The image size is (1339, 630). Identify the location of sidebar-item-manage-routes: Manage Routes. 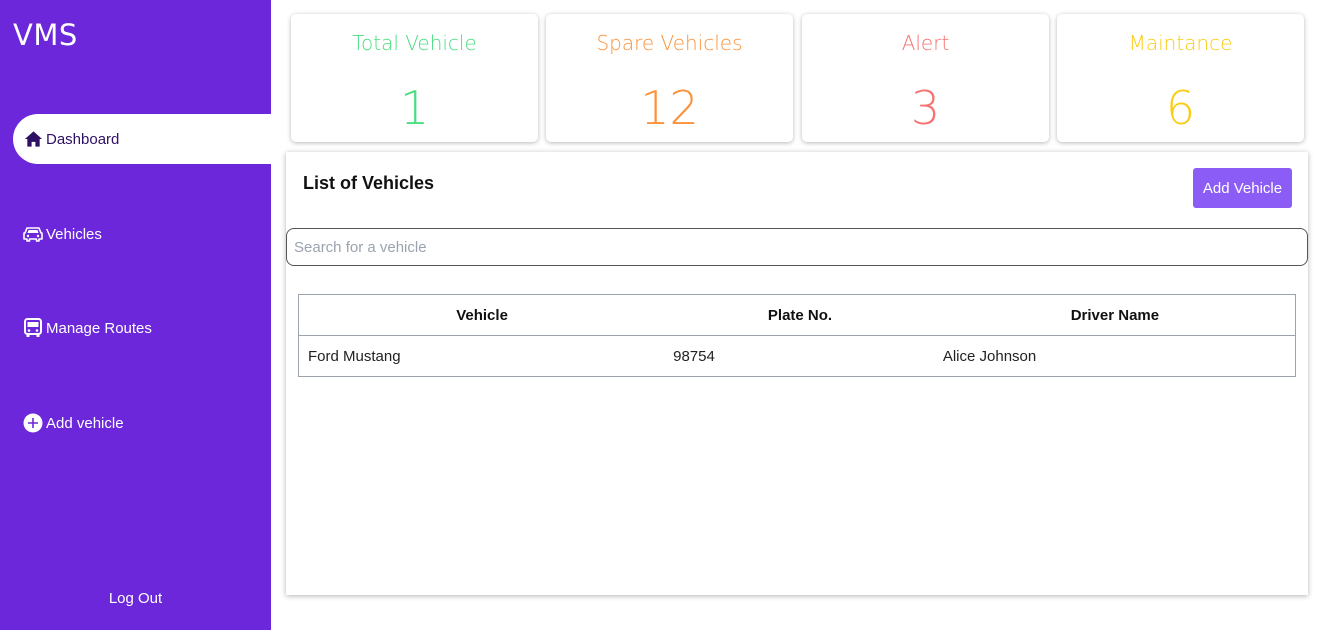
(142, 328).